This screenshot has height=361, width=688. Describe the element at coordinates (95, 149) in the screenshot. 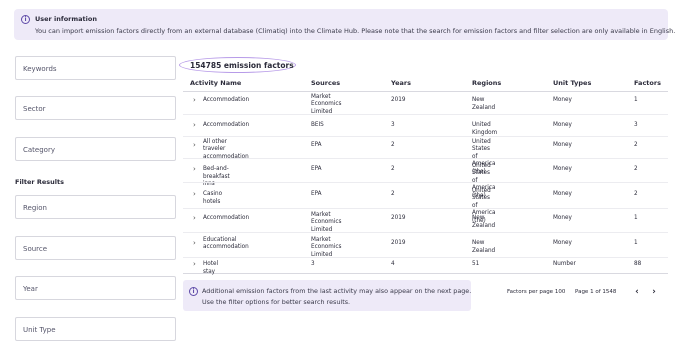

I see `category-select: Category` at that location.